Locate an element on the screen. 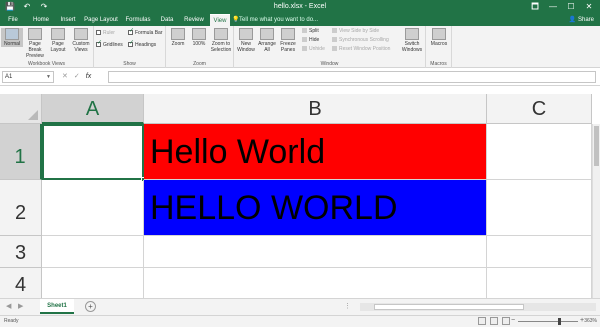  cell-b2: HELLO WORLD is located at coordinates (315, 208).